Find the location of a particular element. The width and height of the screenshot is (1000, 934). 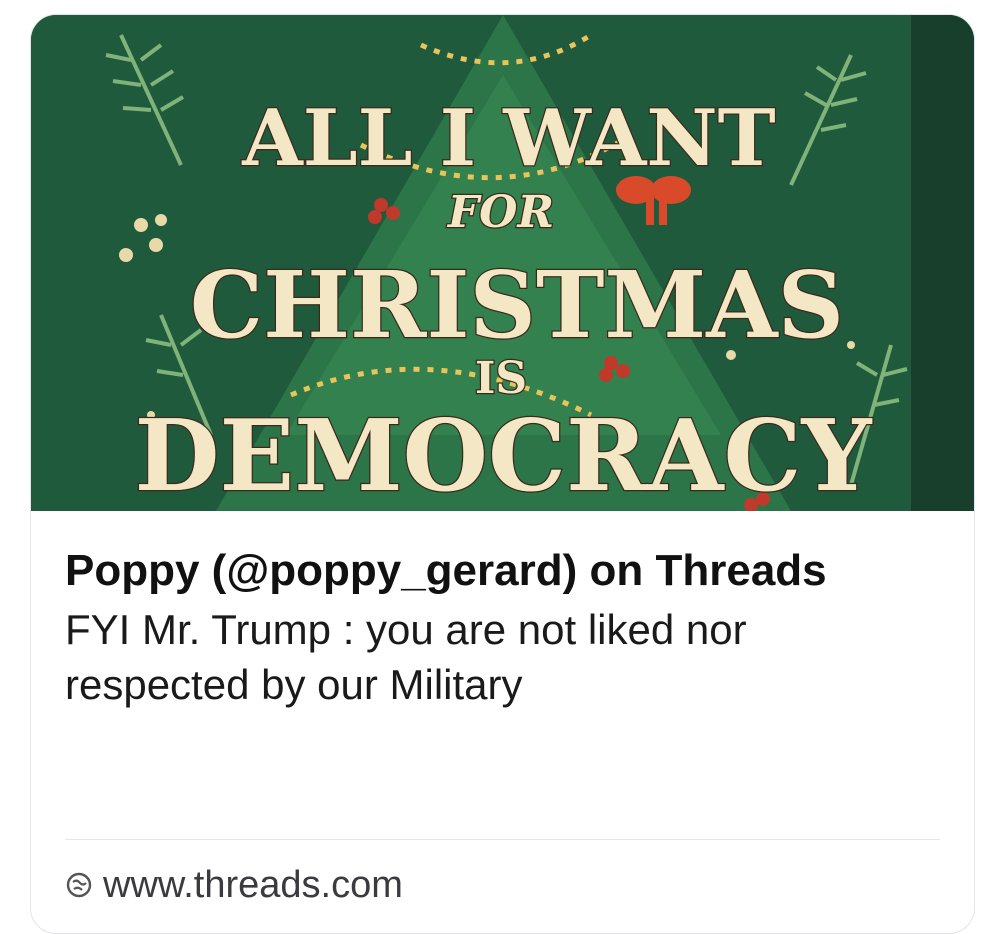

art-line-4: IS is located at coordinates (501, 378).